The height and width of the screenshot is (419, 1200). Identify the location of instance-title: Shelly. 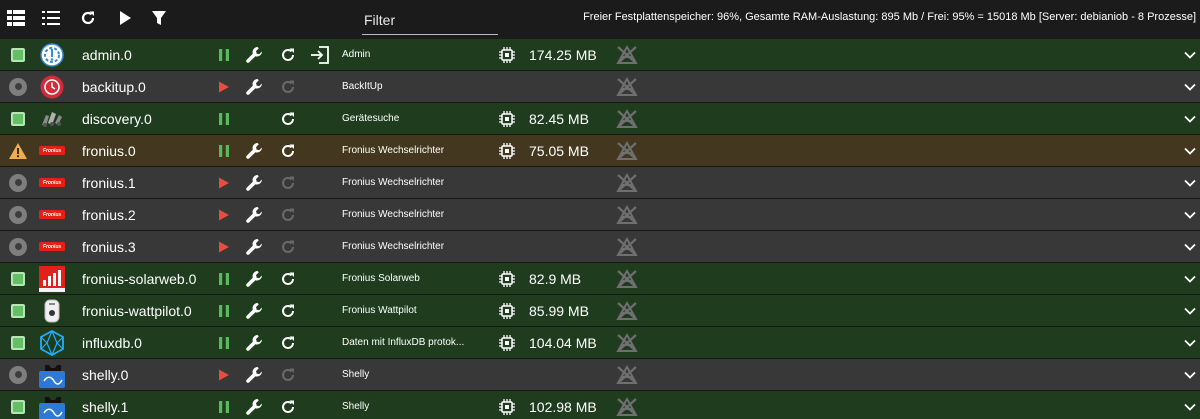
(356, 406).